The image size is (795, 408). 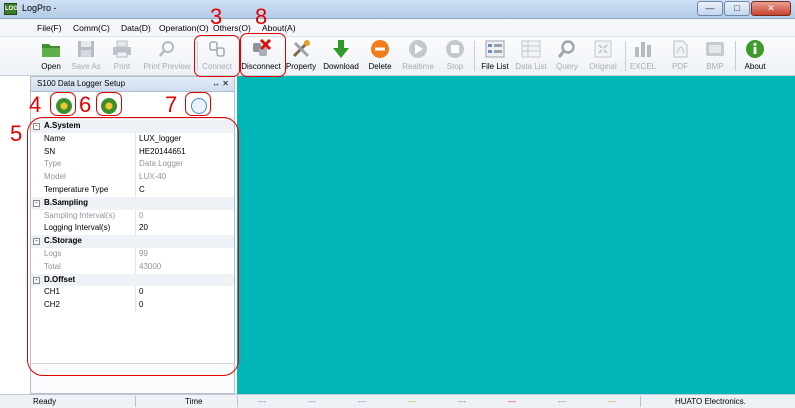 I want to click on open-label: Open, so click(x=51, y=66).